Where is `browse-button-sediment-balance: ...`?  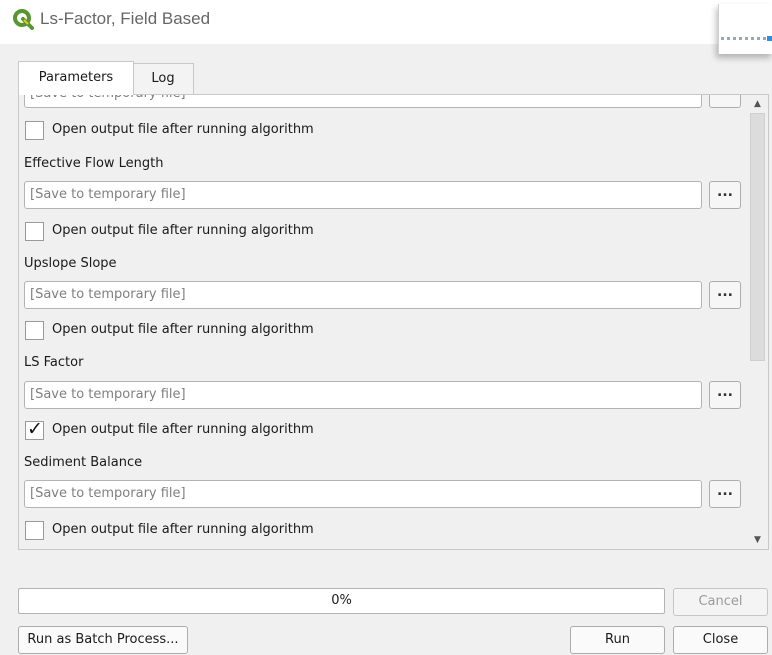 browse-button-sediment-balance: ... is located at coordinates (725, 494).